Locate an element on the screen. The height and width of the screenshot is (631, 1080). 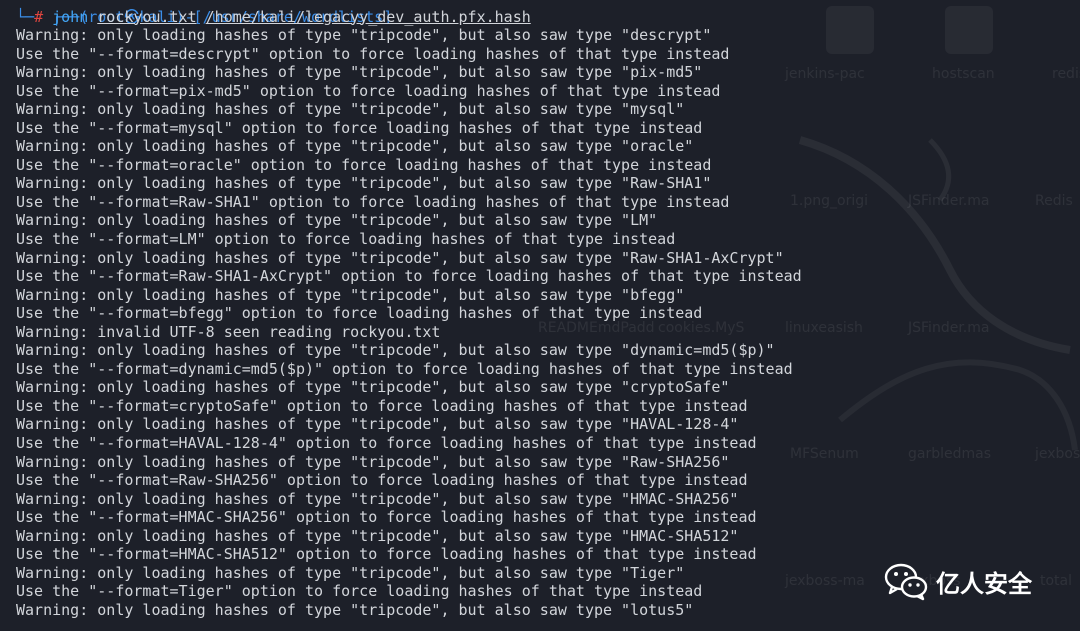
desktop-label: hostscan is located at coordinates (963, 74).